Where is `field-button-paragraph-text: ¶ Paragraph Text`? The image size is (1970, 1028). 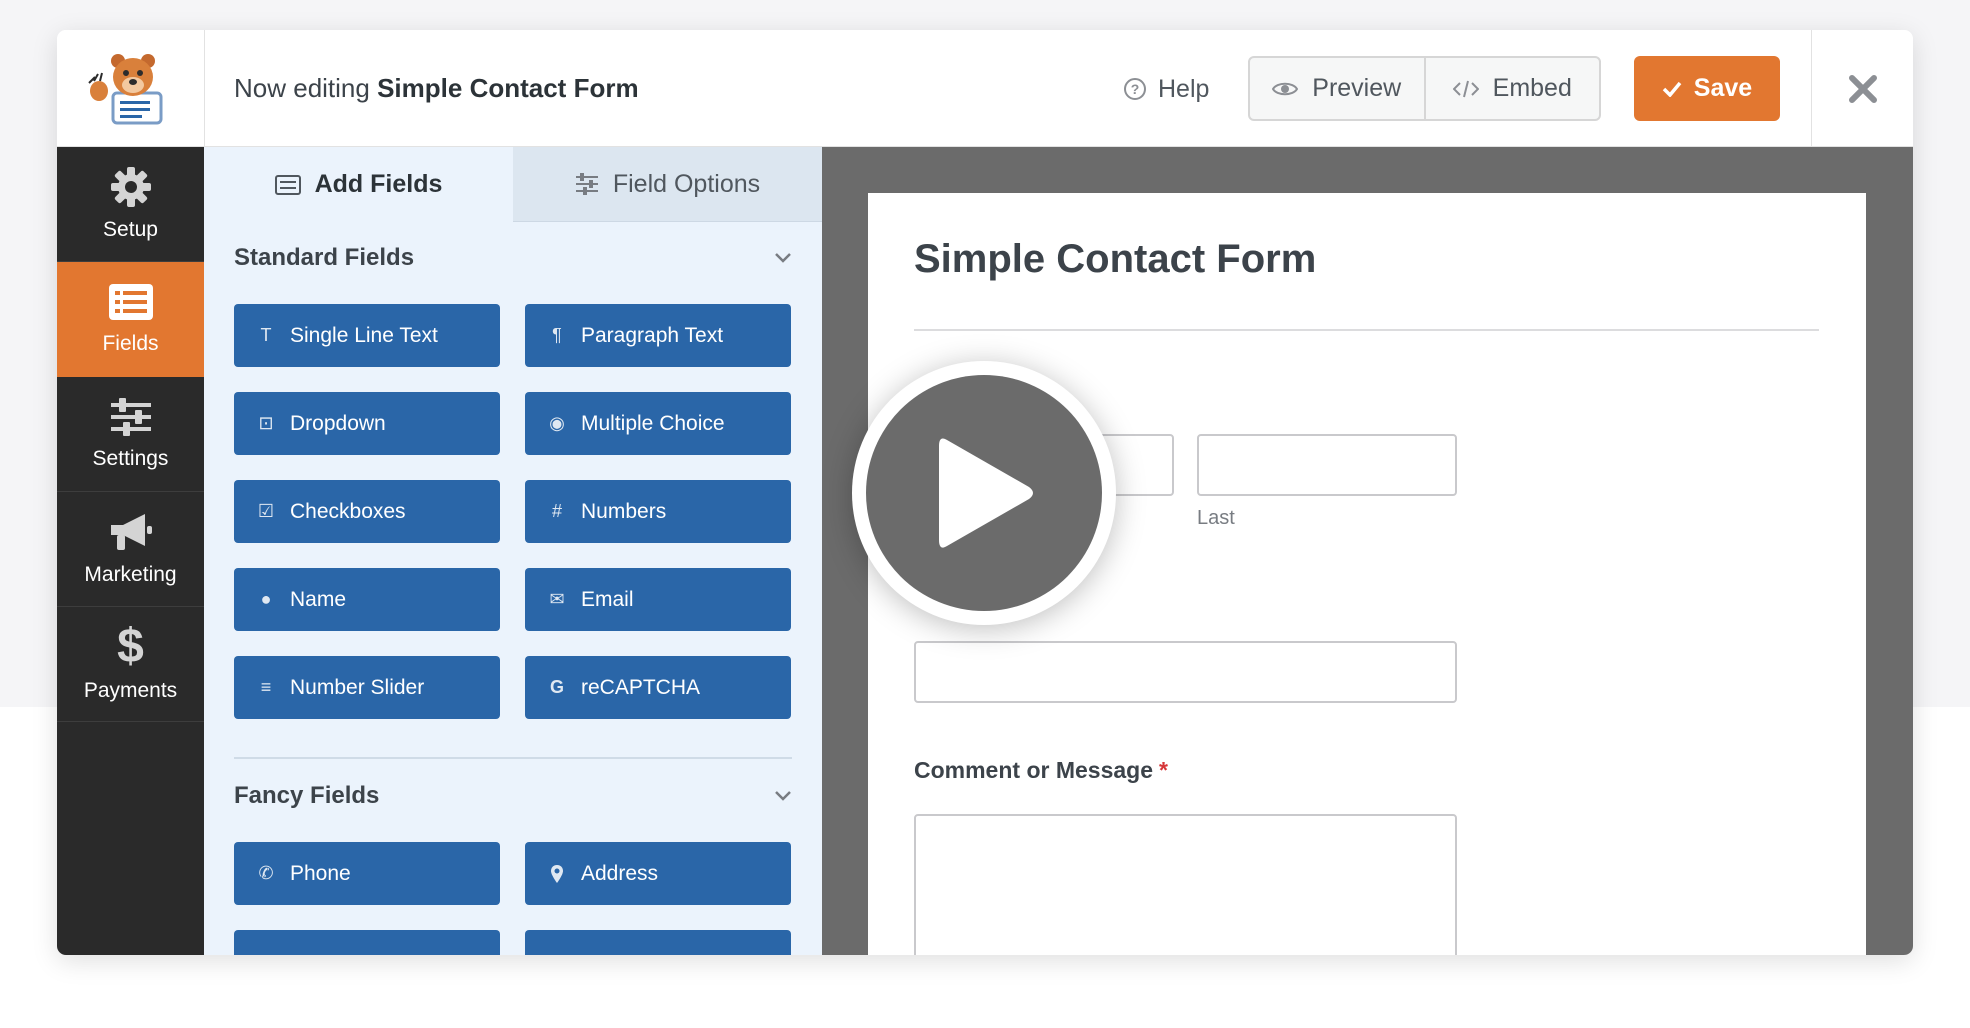
field-button-paragraph-text: ¶ Paragraph Text is located at coordinates (658, 335).